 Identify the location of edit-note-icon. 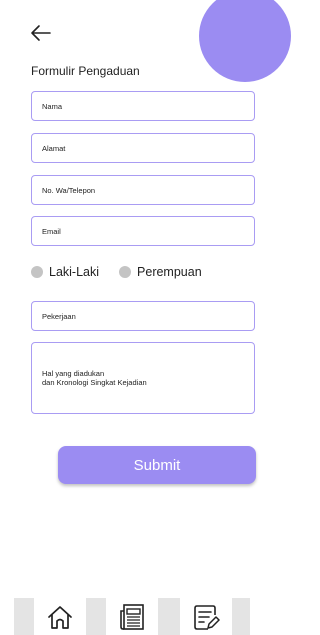
(207, 617).